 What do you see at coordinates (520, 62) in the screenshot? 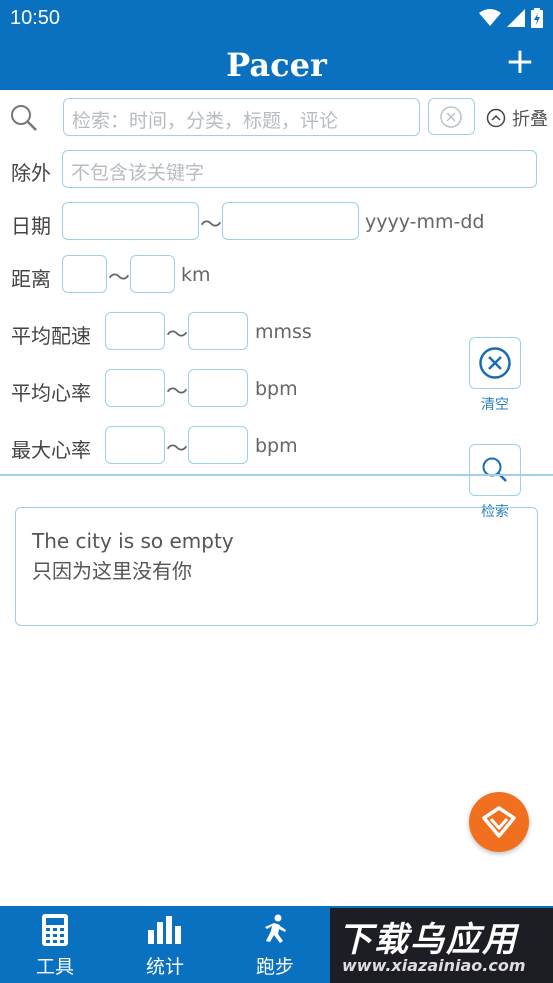
I see `add-button: +` at bounding box center [520, 62].